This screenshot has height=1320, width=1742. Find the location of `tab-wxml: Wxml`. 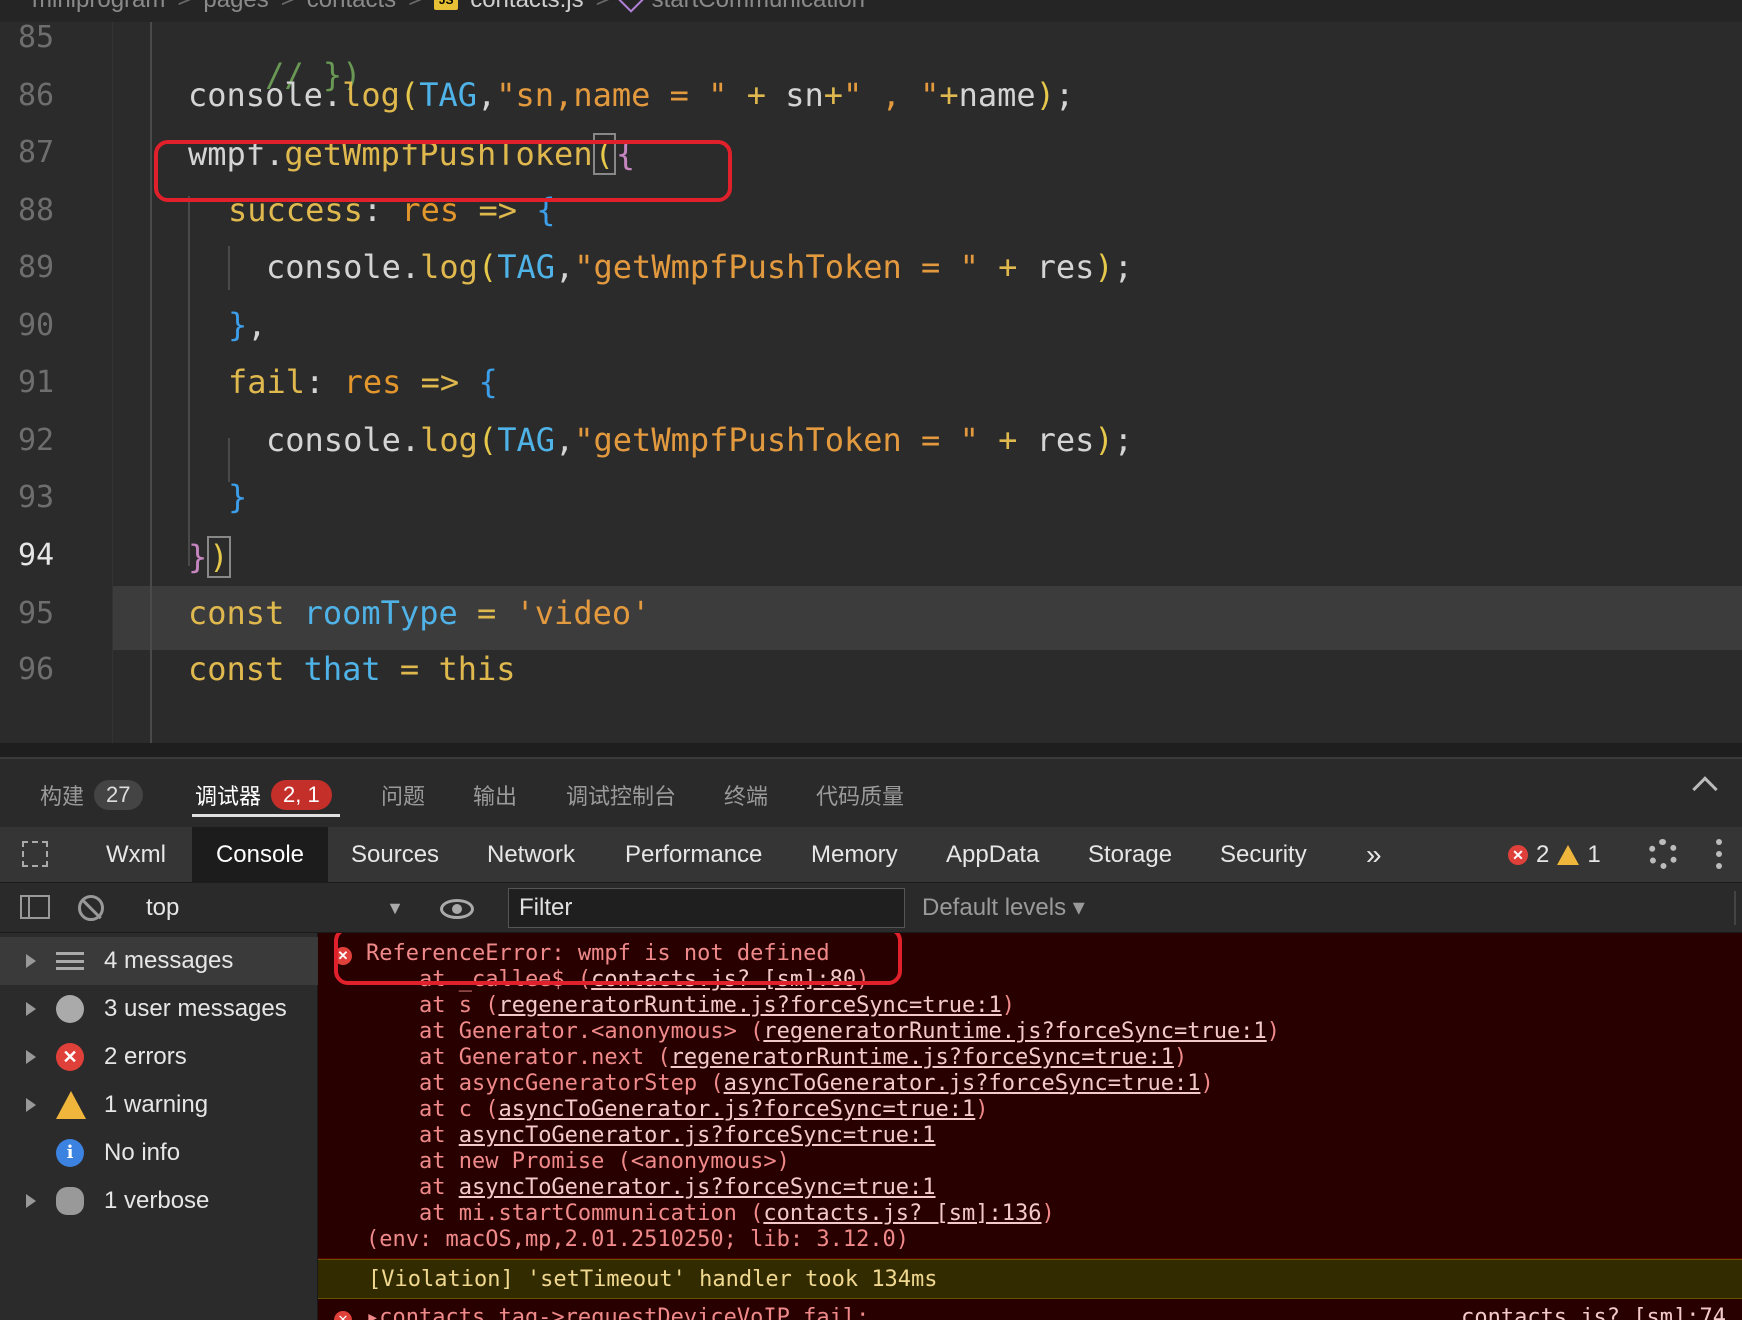

tab-wxml: Wxml is located at coordinates (136, 855).